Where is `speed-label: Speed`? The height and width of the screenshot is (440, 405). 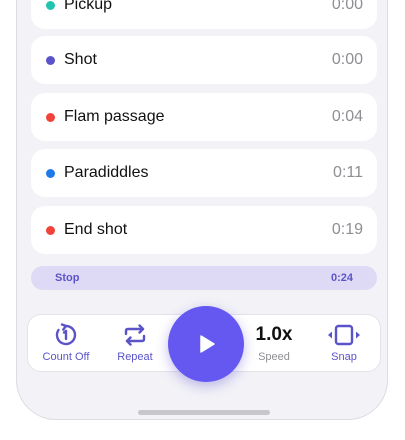 speed-label: Speed is located at coordinates (274, 357).